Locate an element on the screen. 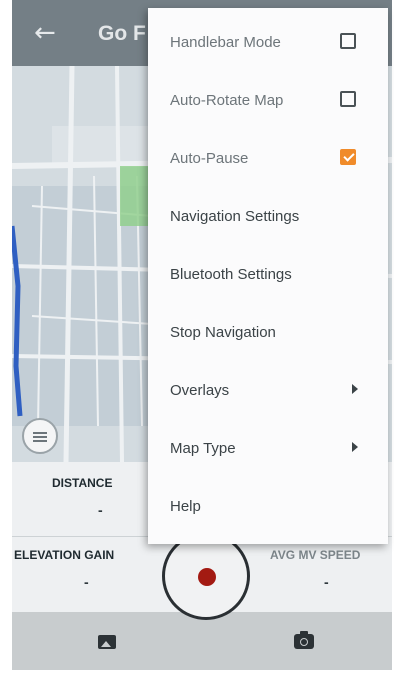 This screenshot has width=394, height=675. avg-speed-label: AVG MV SPEED is located at coordinates (315, 555).